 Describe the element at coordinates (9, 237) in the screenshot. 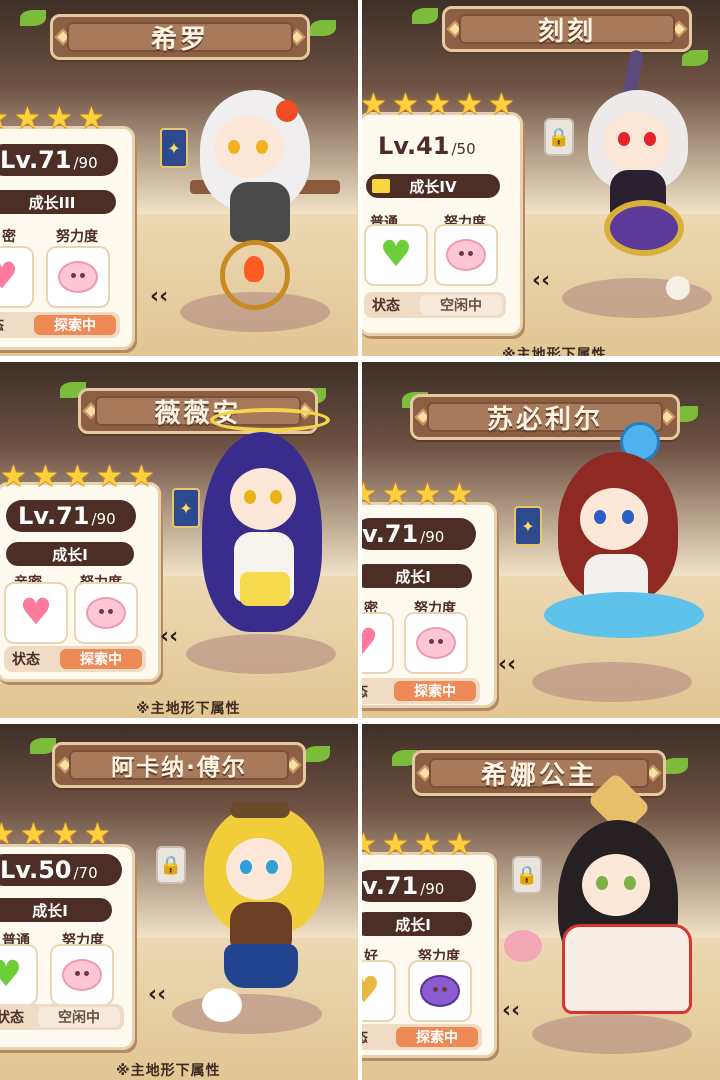

I see `affinity-label: 密` at that location.